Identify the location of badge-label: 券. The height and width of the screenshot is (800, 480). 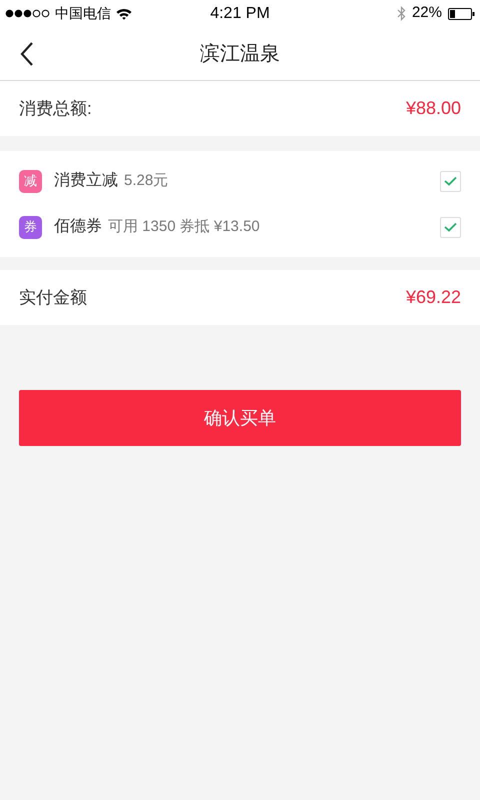
(30, 227).